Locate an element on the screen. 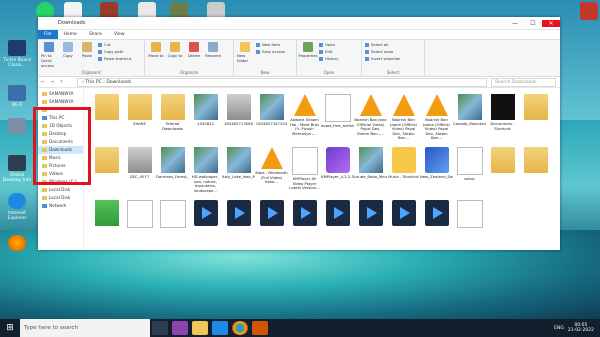  file-item: setup is located at coordinates (469, 171).